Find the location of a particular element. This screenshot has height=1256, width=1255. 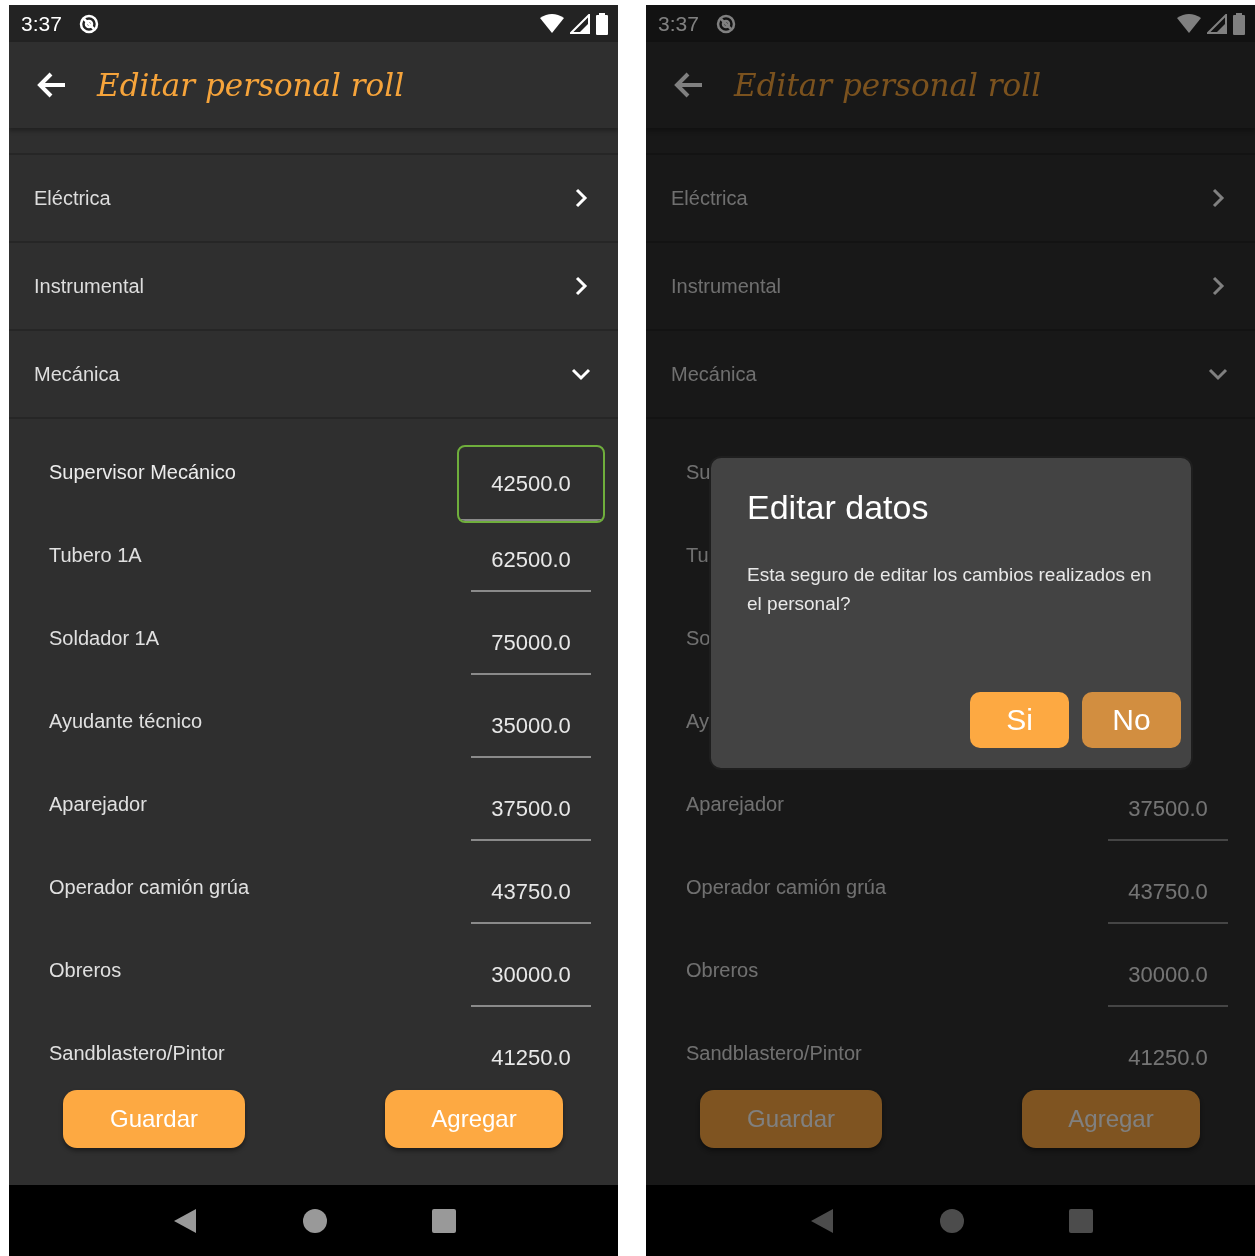

position-label: So is located at coordinates (698, 638).